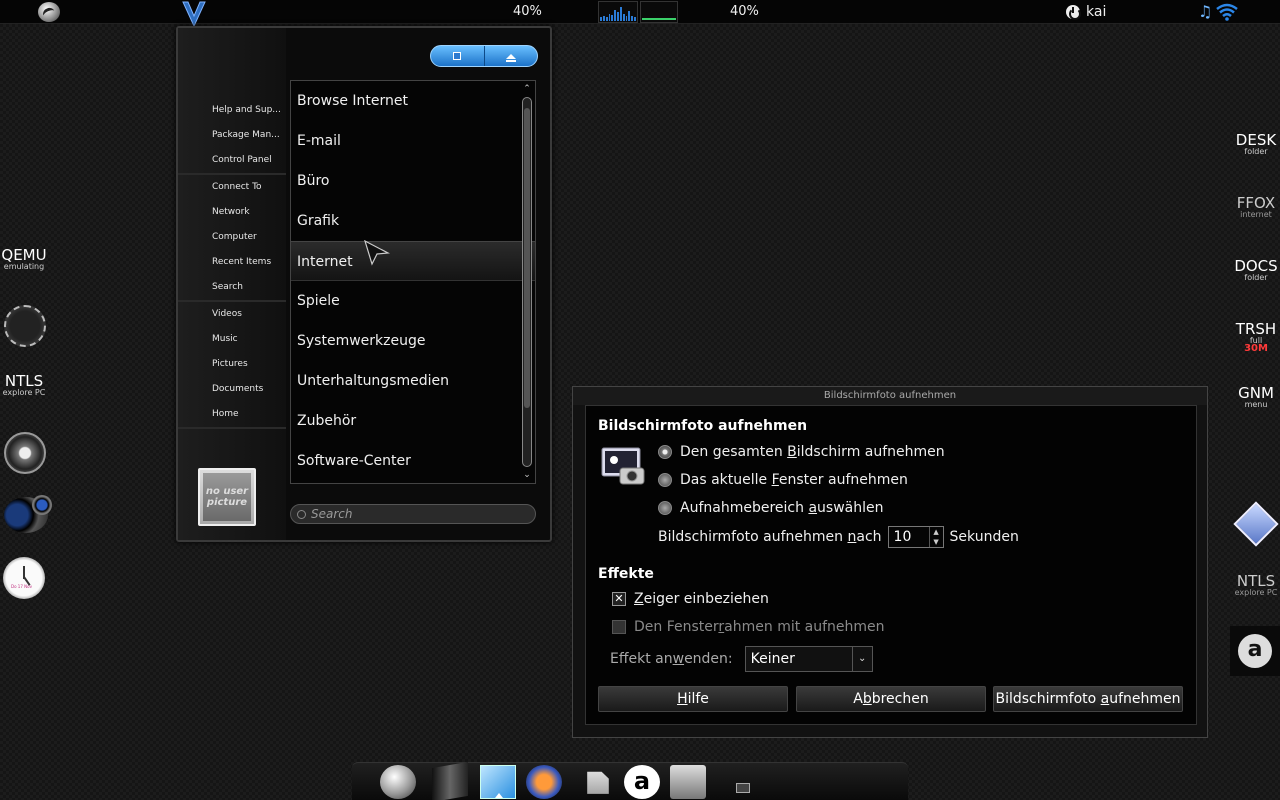  Describe the element at coordinates (510, 56) in the screenshot. I see `eject-button` at that location.